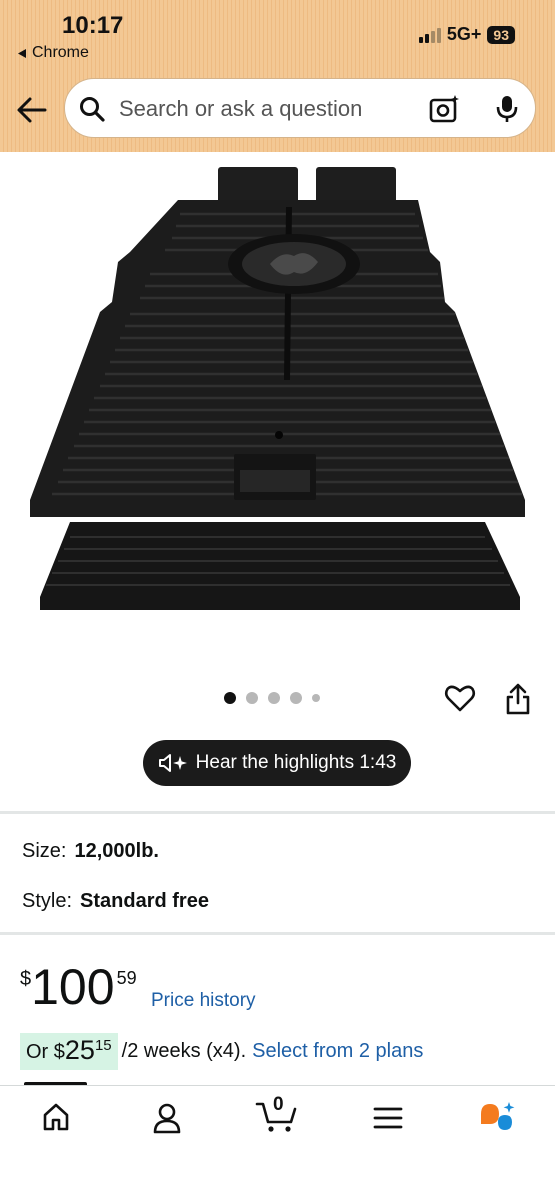  I want to click on camera-icon, so click(445, 109).